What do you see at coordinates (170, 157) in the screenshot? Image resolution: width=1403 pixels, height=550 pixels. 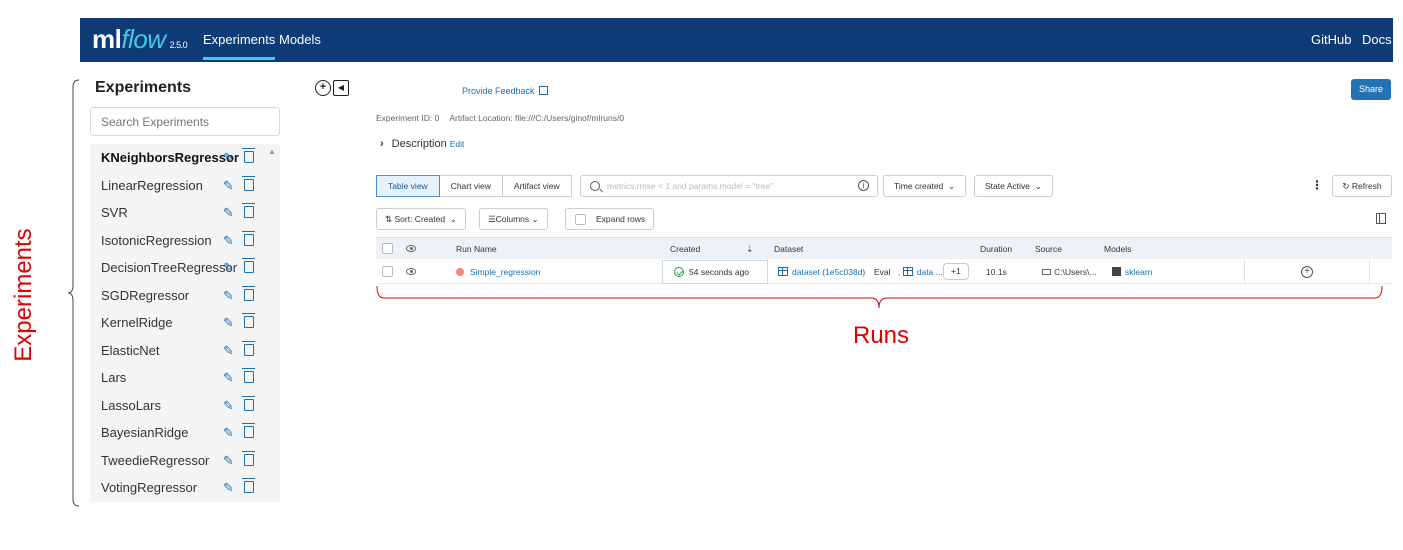 I see `experiment-name: KNeighborsRegressor` at bounding box center [170, 157].